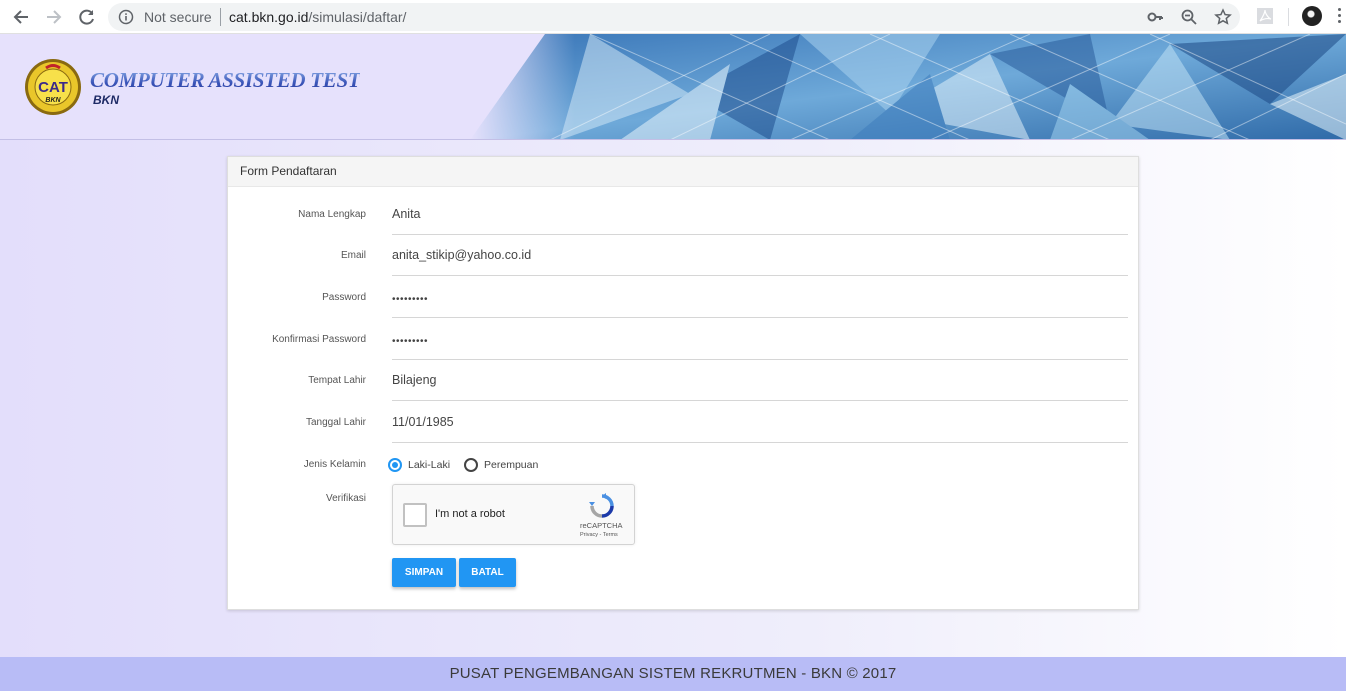  What do you see at coordinates (225, 80) in the screenshot?
I see `site-title: COMPUTER ASSISTED TEST` at bounding box center [225, 80].